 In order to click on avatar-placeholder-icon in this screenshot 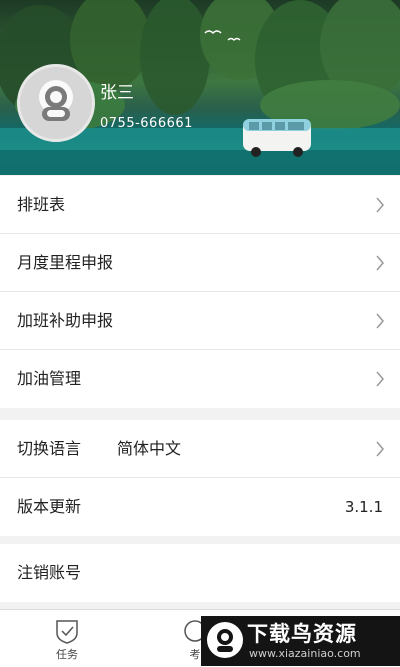, I will do `click(56, 103)`.